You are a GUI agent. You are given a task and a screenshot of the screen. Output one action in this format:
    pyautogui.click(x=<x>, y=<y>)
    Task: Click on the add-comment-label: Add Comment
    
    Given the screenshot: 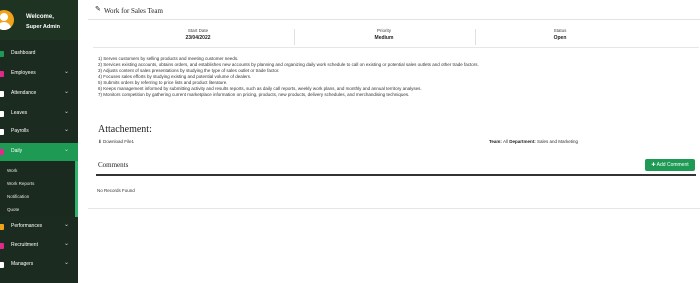 What is the action you would take?
    pyautogui.click(x=672, y=165)
    